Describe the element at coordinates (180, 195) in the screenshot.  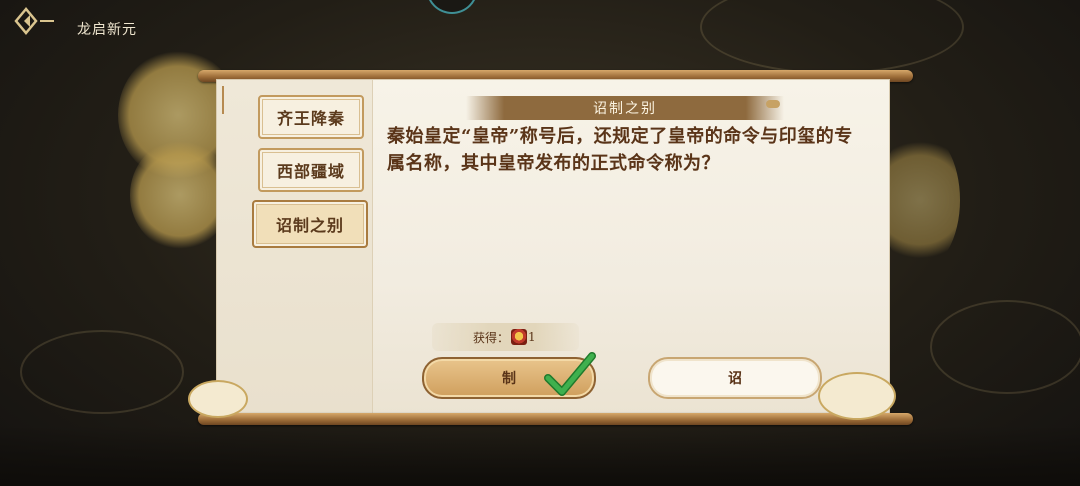
I see `left-tree-decor` at that location.